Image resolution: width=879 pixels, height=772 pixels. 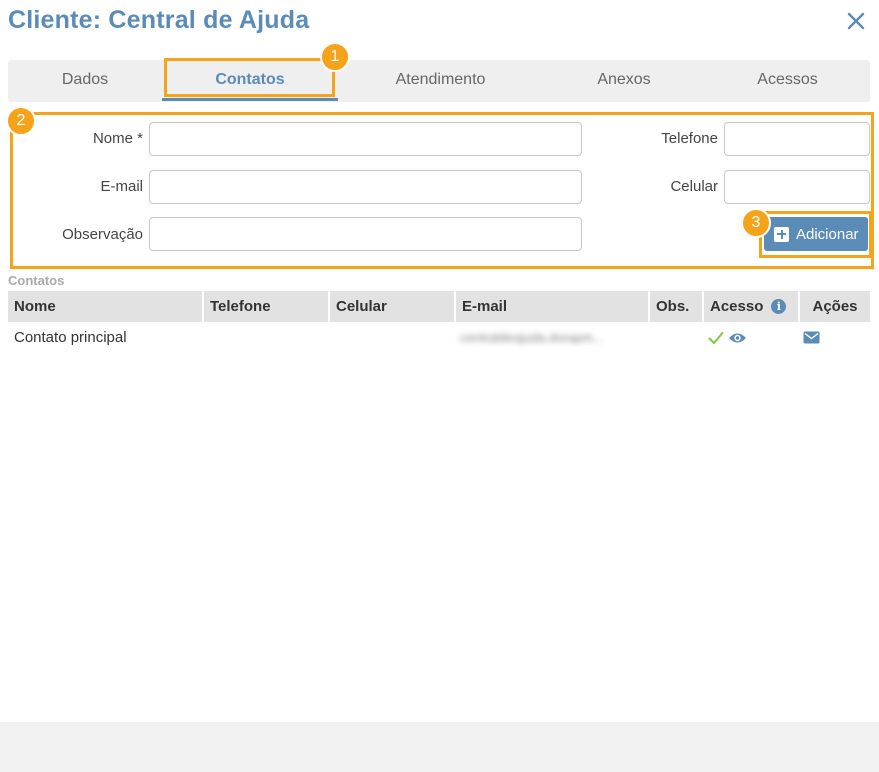 What do you see at coordinates (811, 337) in the screenshot?
I see `mail-icon` at bounding box center [811, 337].